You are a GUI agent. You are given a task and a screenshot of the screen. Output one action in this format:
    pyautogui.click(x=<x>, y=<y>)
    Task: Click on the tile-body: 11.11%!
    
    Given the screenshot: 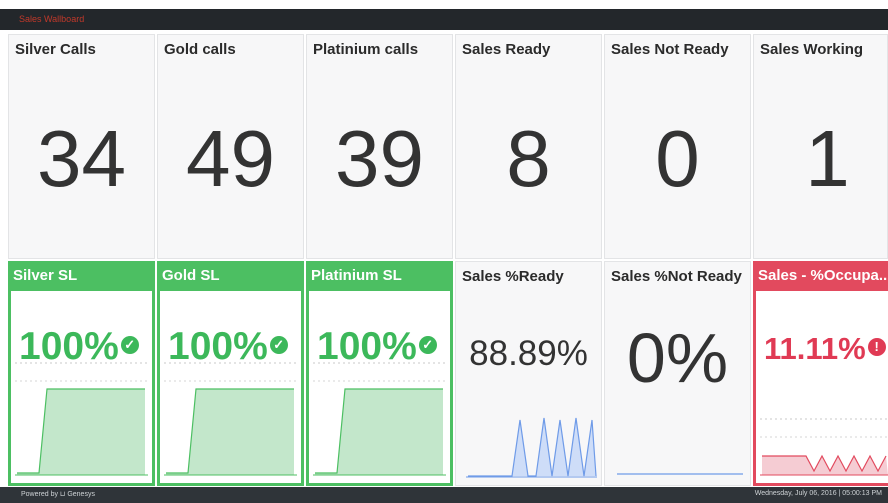 What is the action you would take?
    pyautogui.click(x=822, y=387)
    